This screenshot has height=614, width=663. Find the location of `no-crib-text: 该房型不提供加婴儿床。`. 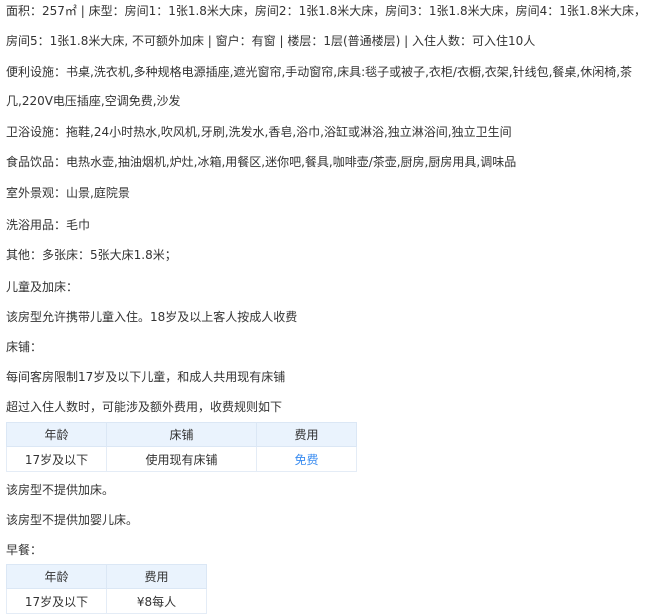

no-crib-text: 该房型不提供加婴儿床。 is located at coordinates (72, 520).